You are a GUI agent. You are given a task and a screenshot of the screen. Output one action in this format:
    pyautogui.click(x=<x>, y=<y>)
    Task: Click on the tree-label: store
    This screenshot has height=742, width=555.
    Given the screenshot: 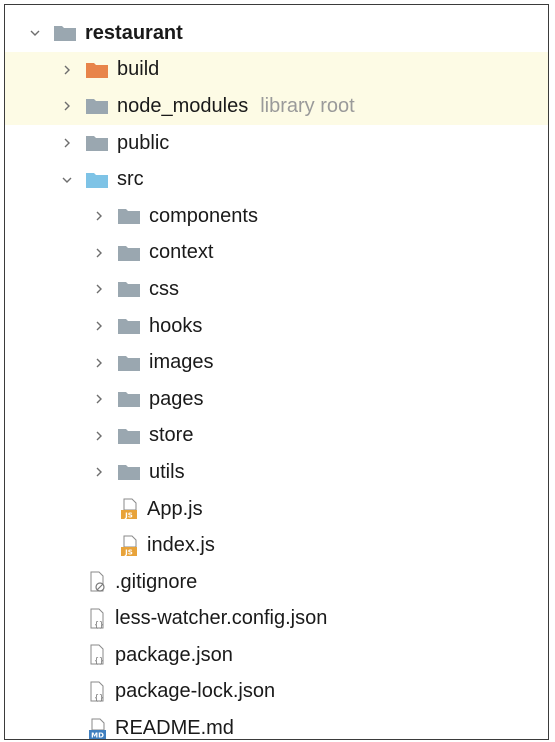 What is the action you would take?
    pyautogui.click(x=171, y=435)
    